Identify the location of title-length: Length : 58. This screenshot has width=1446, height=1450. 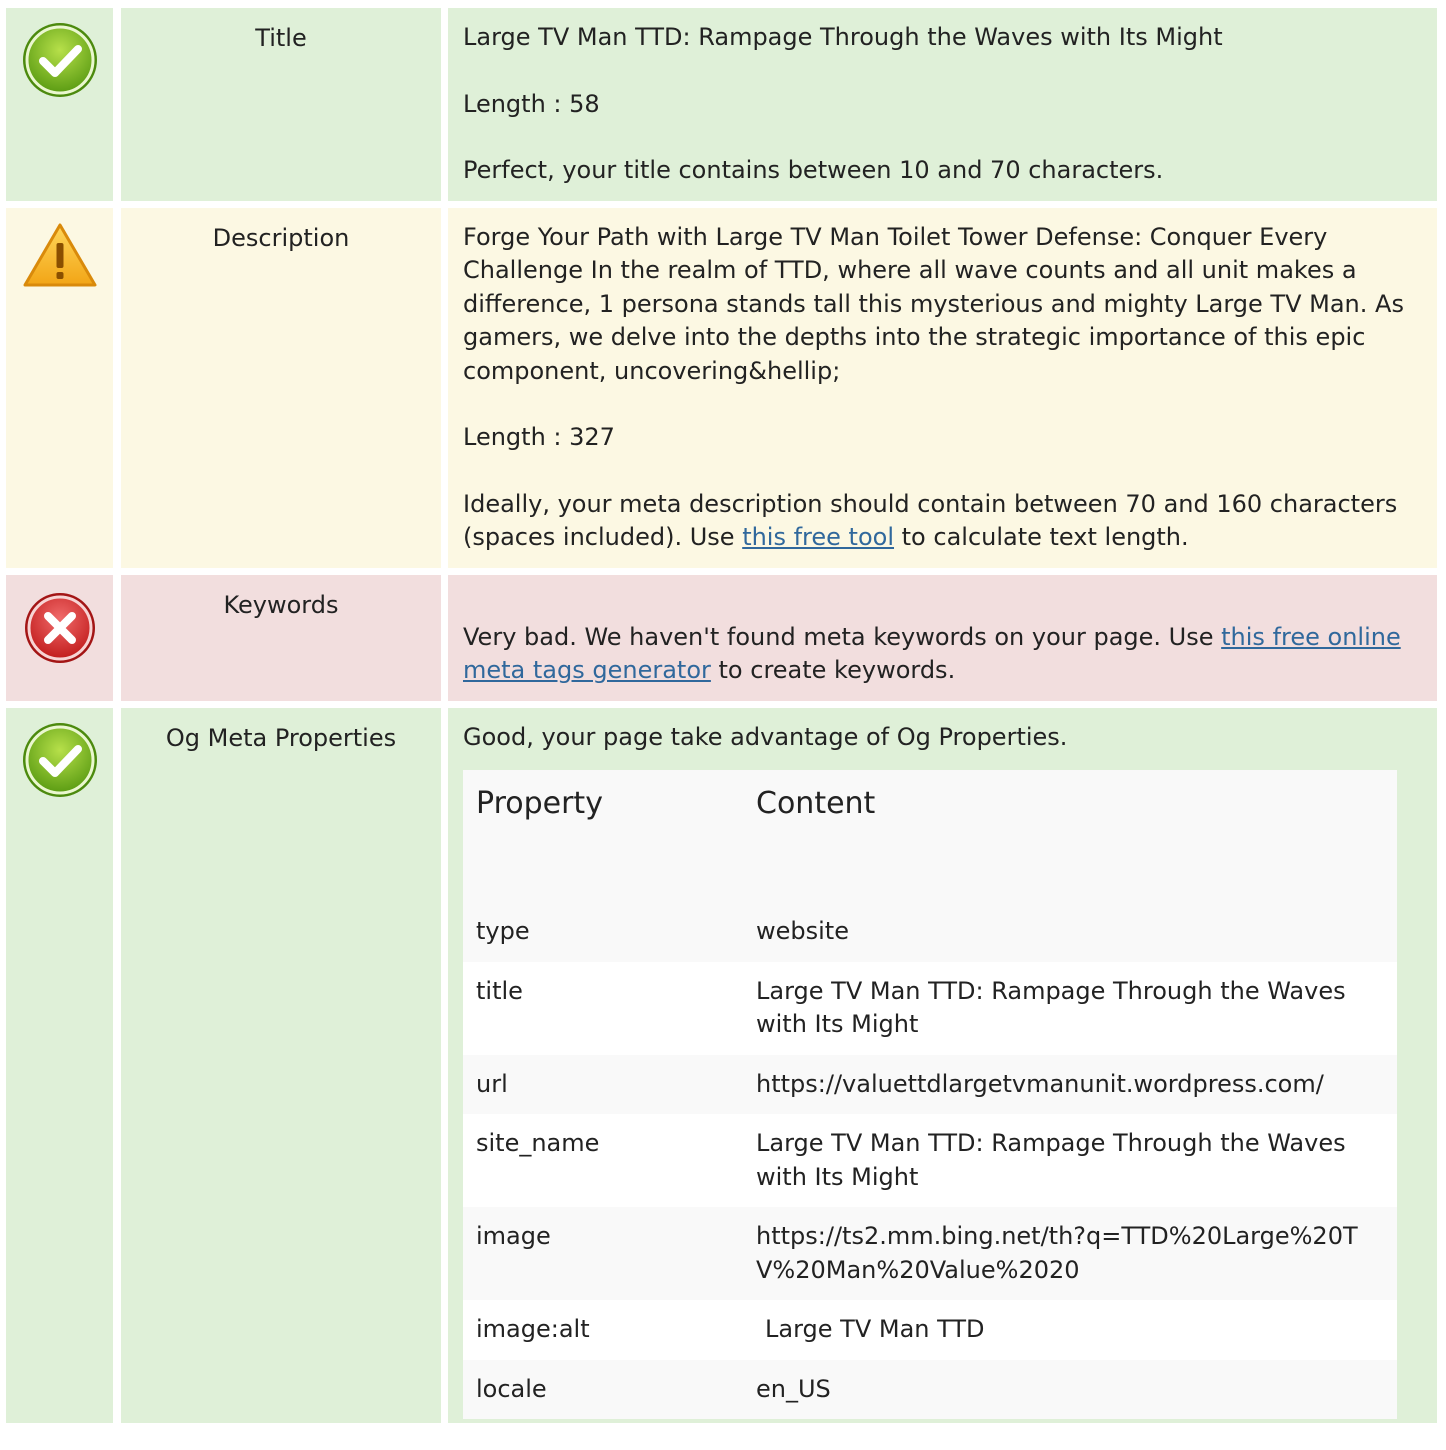
(531, 103).